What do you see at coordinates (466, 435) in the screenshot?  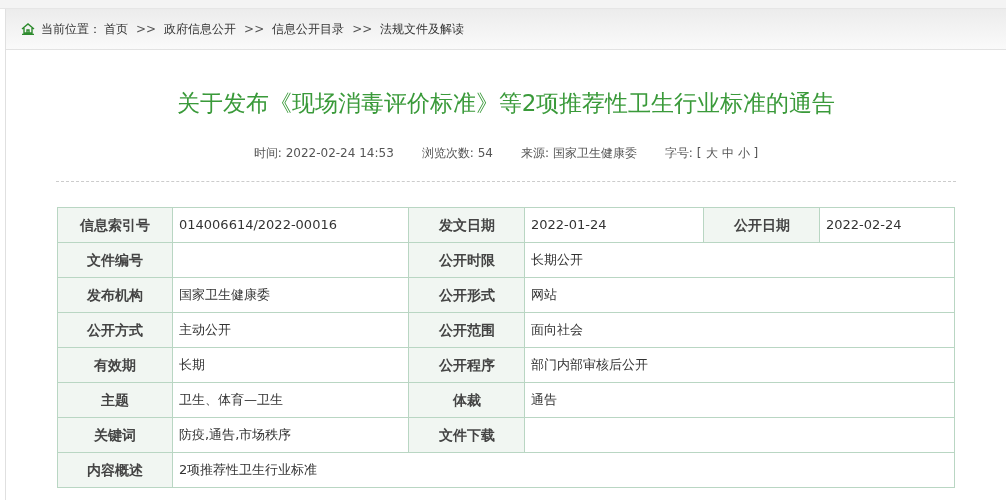 I see `field-label: 文件下载` at bounding box center [466, 435].